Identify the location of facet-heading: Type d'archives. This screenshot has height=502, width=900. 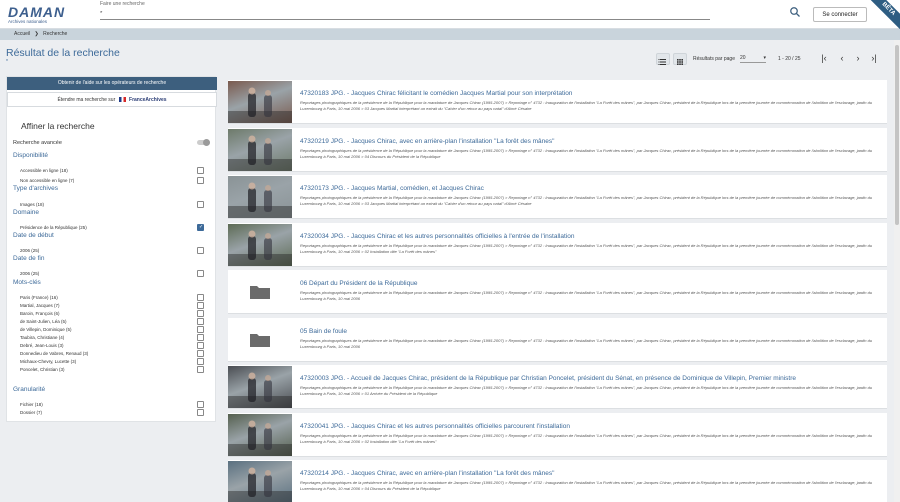
(35, 188).